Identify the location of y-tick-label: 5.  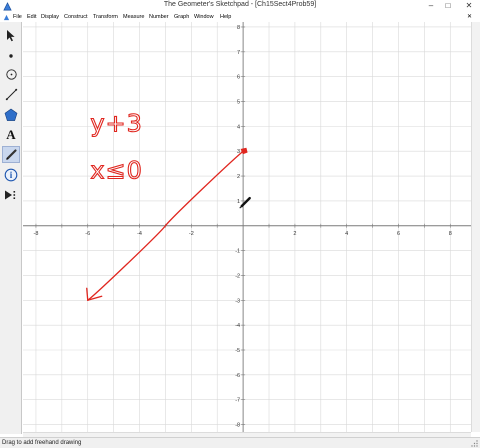
(238, 103).